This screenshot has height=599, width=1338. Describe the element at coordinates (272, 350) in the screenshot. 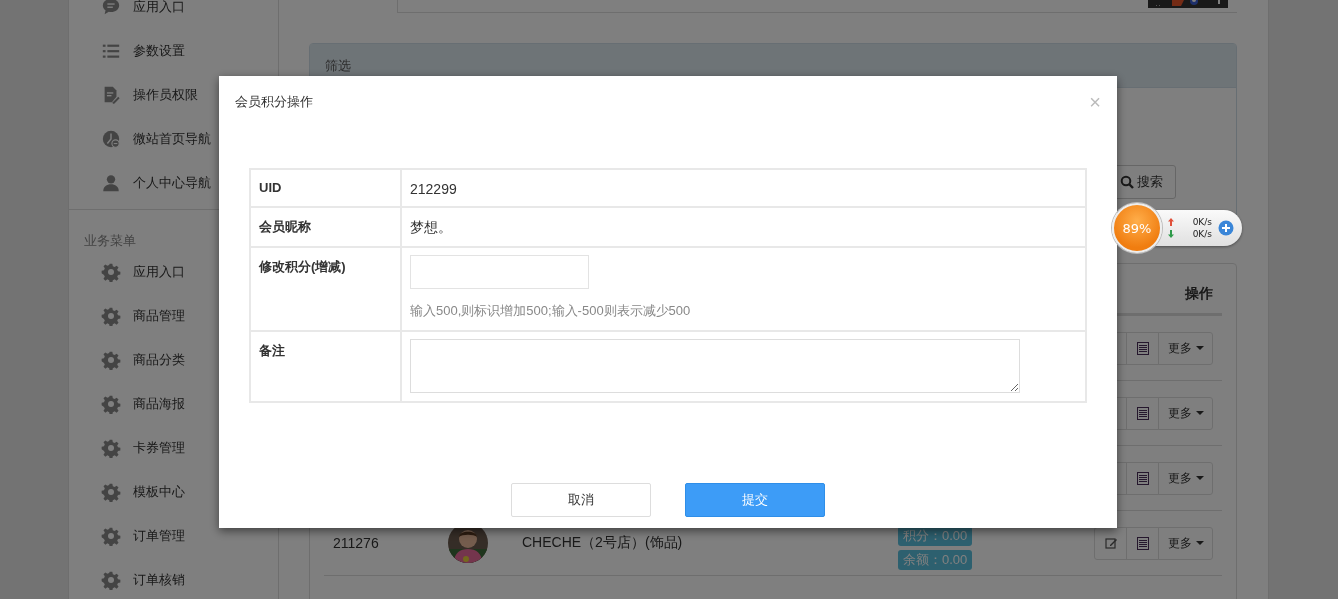

I see `field-label: 备注` at that location.